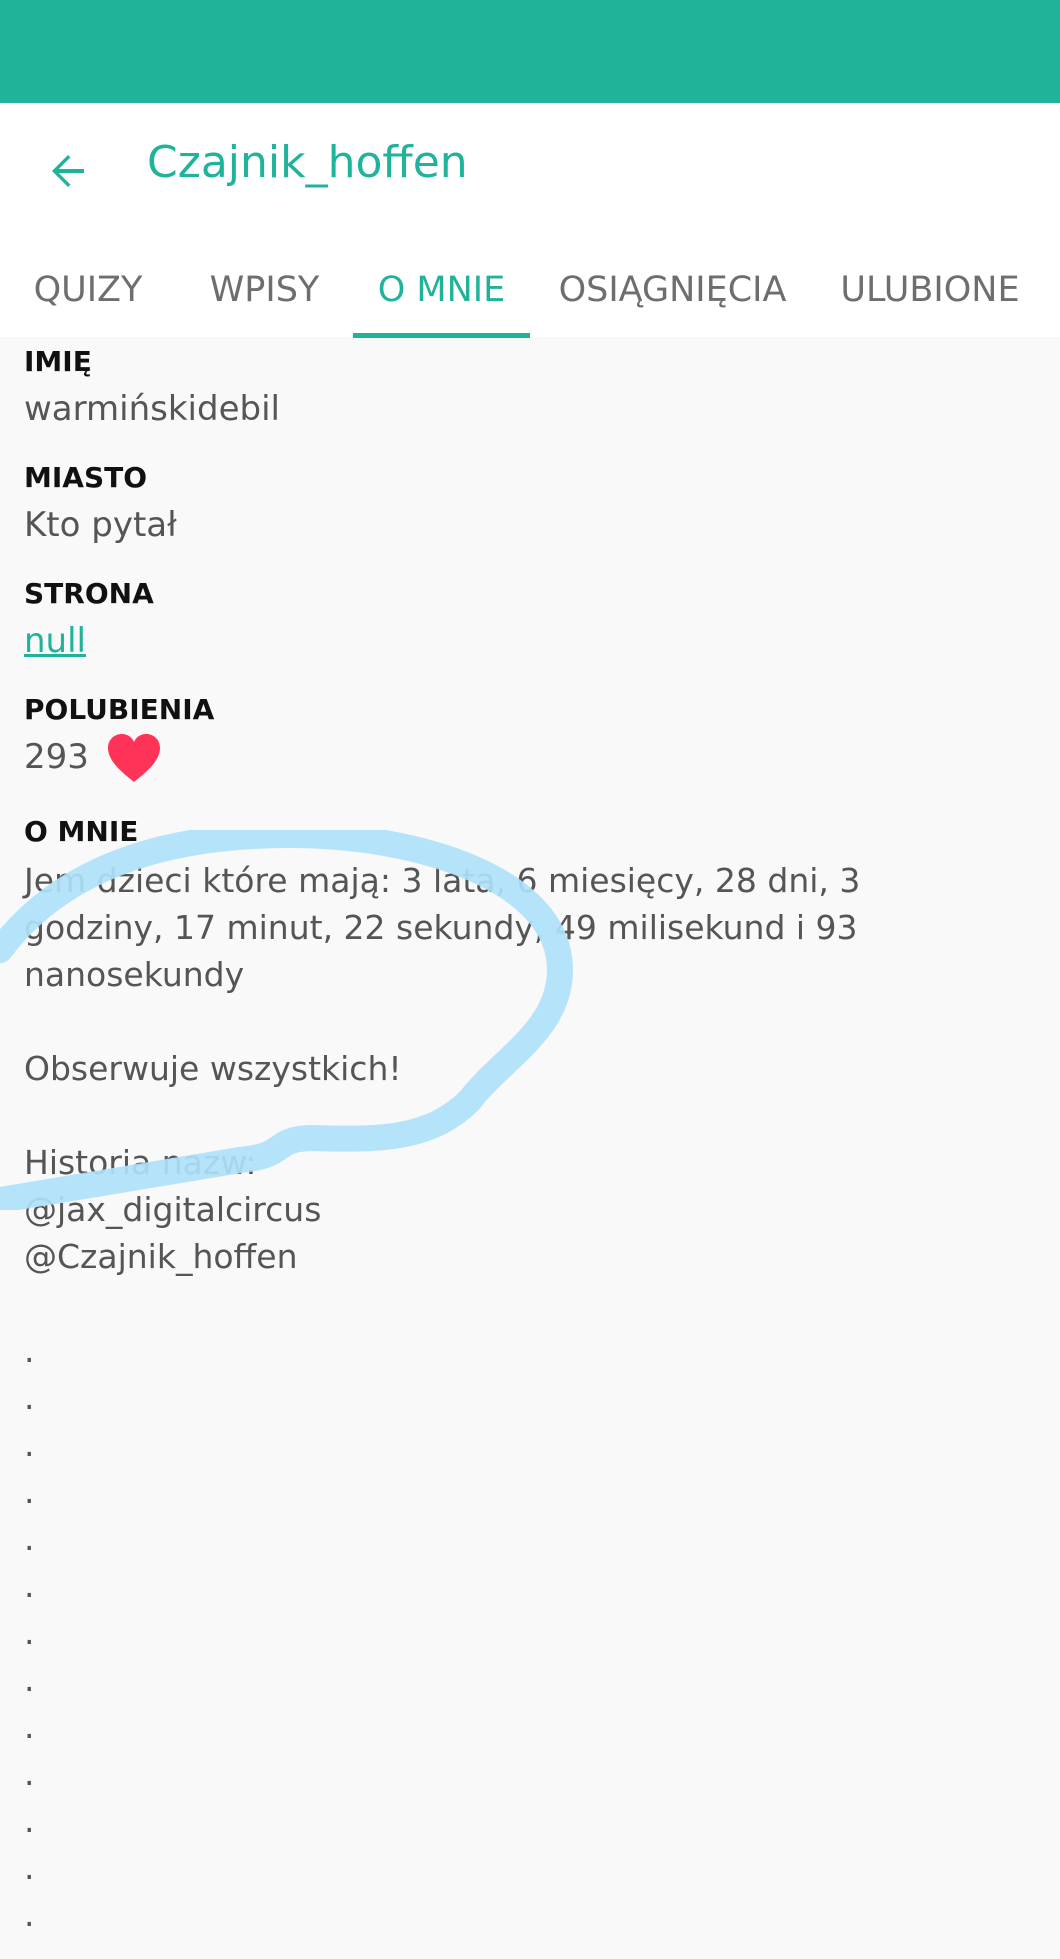  I want to click on name-label: IMIĘ, so click(58, 361).